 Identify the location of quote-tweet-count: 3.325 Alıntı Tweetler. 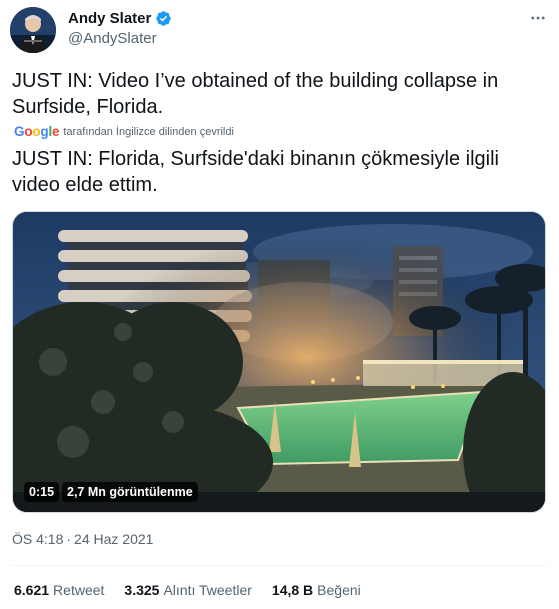
(188, 590).